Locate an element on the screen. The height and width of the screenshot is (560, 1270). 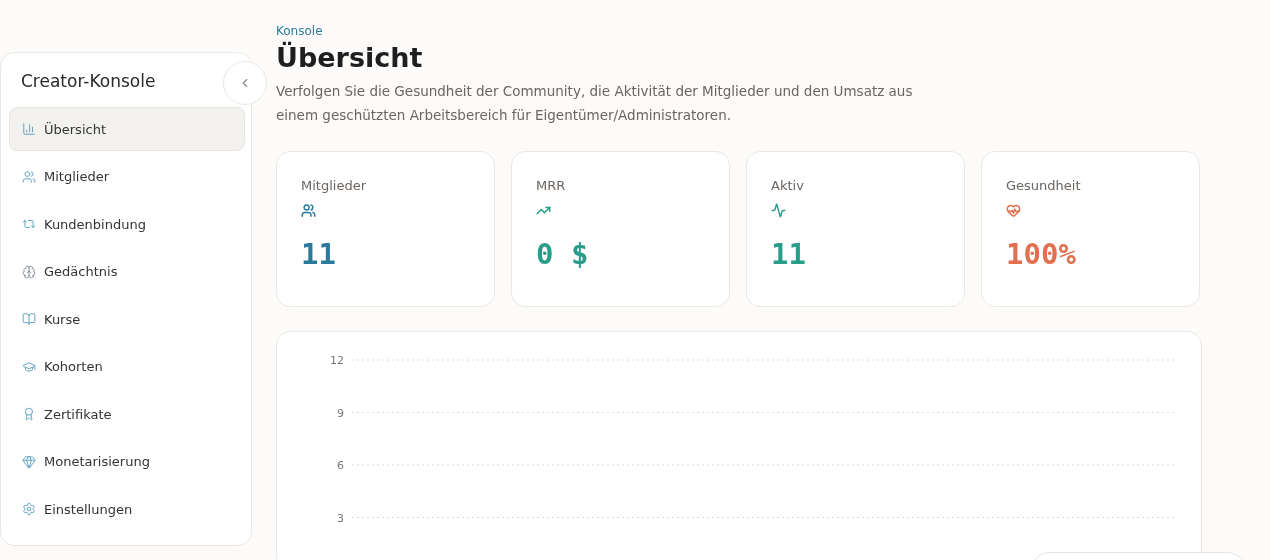
gem-icon is located at coordinates (29, 461).